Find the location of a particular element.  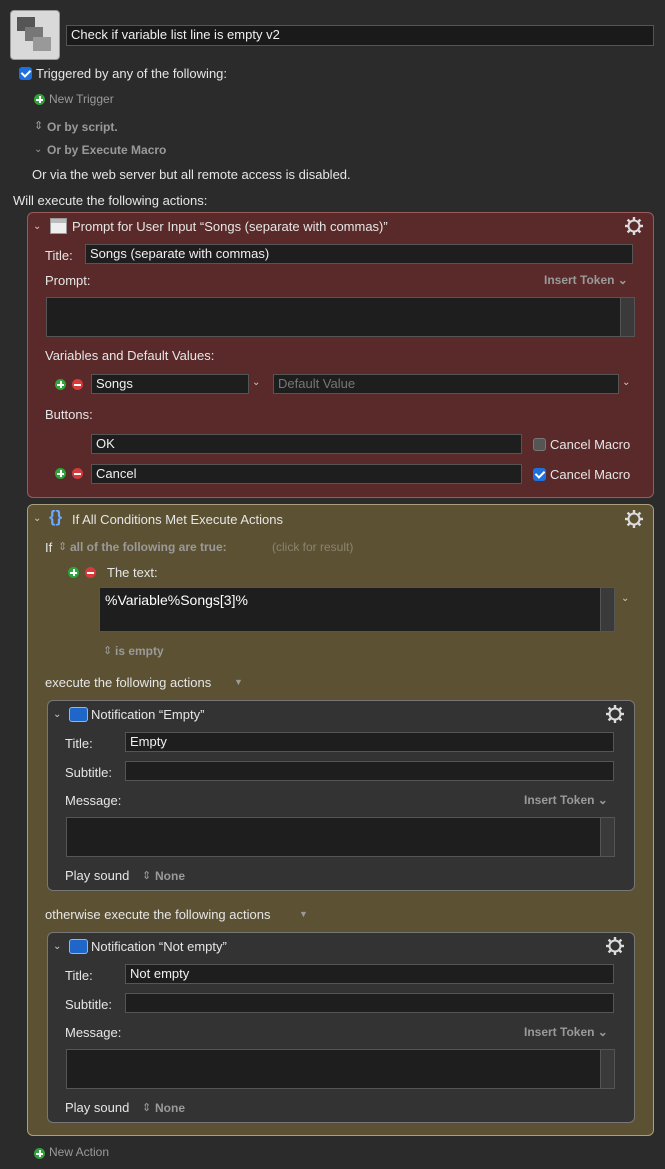

prompt-label: Prompt: is located at coordinates (68, 280).